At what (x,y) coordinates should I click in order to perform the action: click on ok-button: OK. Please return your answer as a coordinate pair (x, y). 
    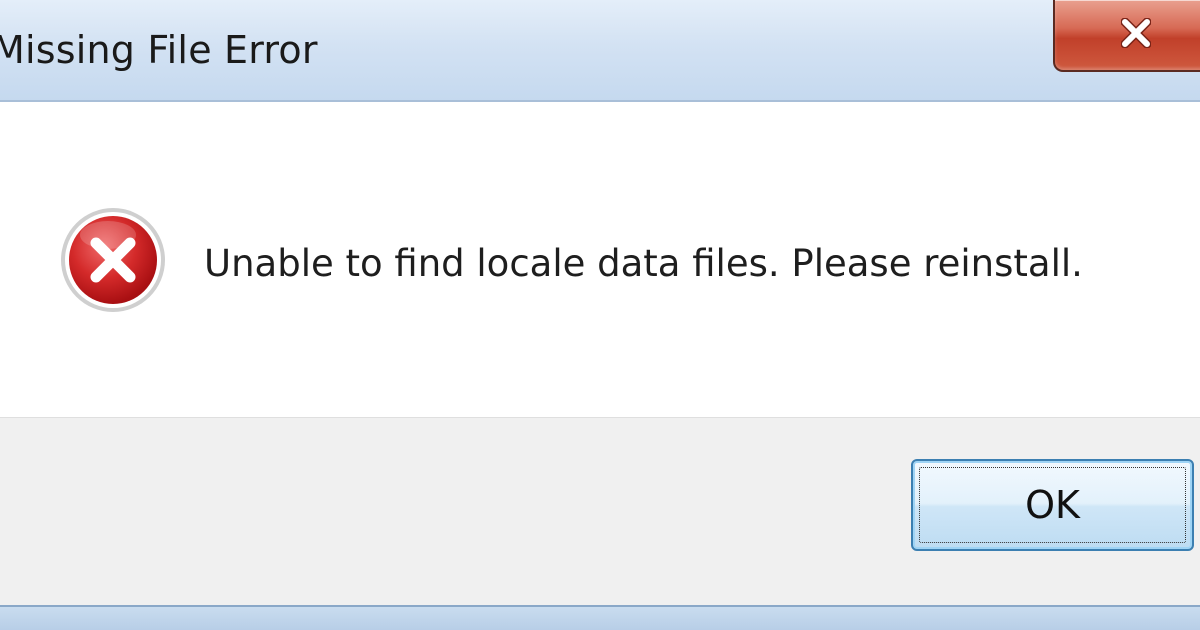
    Looking at the image, I should click on (1052, 505).